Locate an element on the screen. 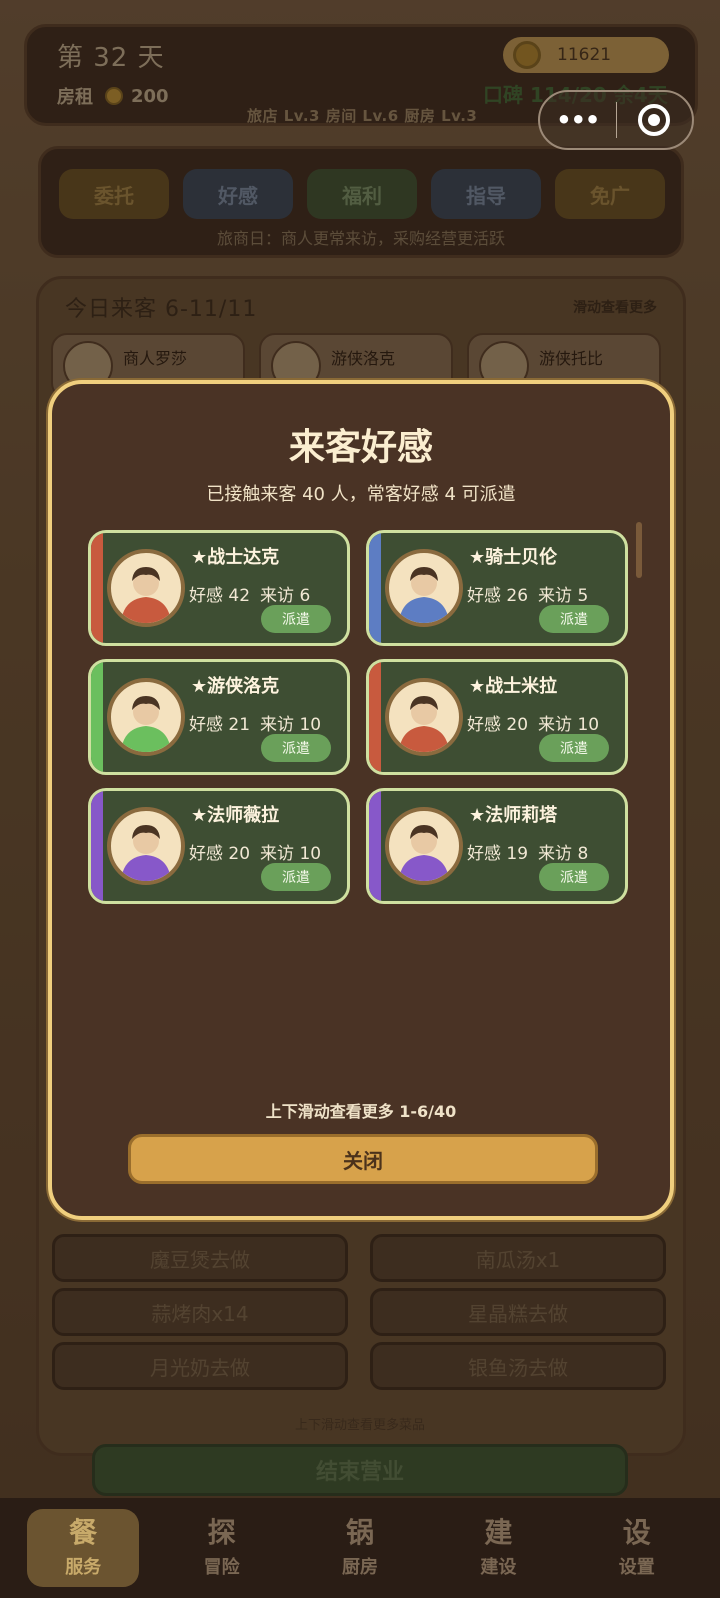 This screenshot has height=1598, width=720. guest-name: ★法师薇拉 is located at coordinates (235, 815).